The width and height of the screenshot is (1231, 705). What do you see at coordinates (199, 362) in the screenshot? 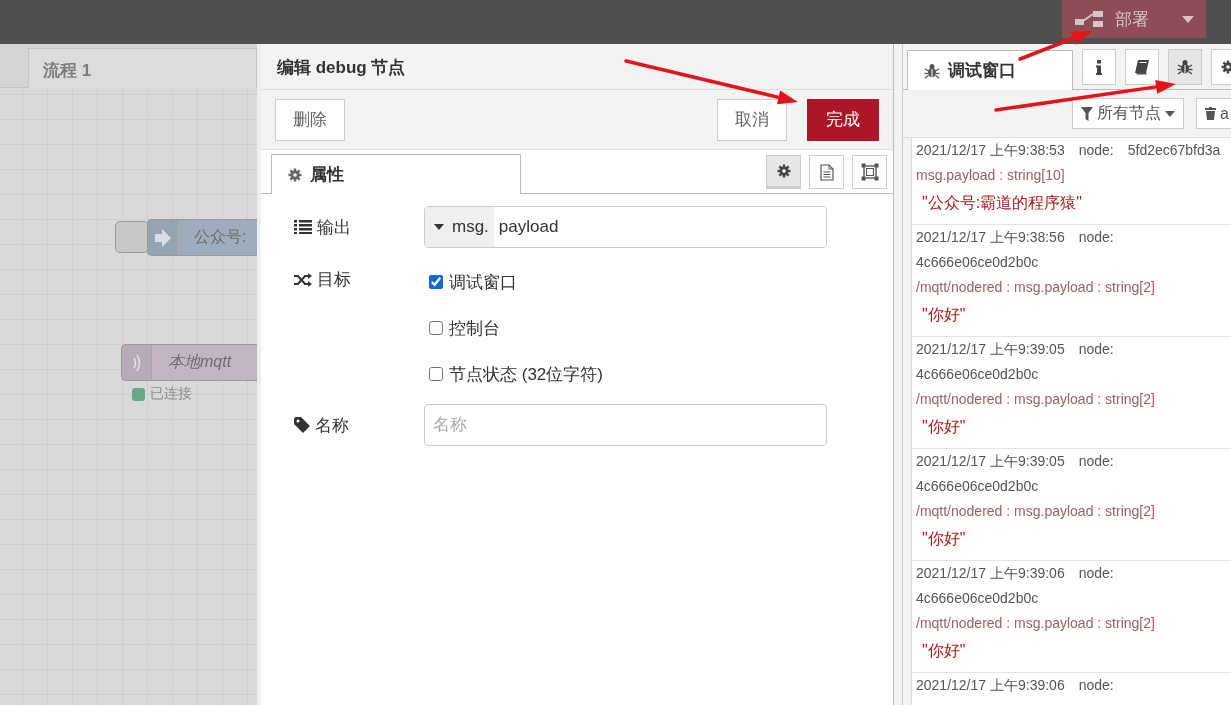
I see `node-label: 本地mqtt` at bounding box center [199, 362].